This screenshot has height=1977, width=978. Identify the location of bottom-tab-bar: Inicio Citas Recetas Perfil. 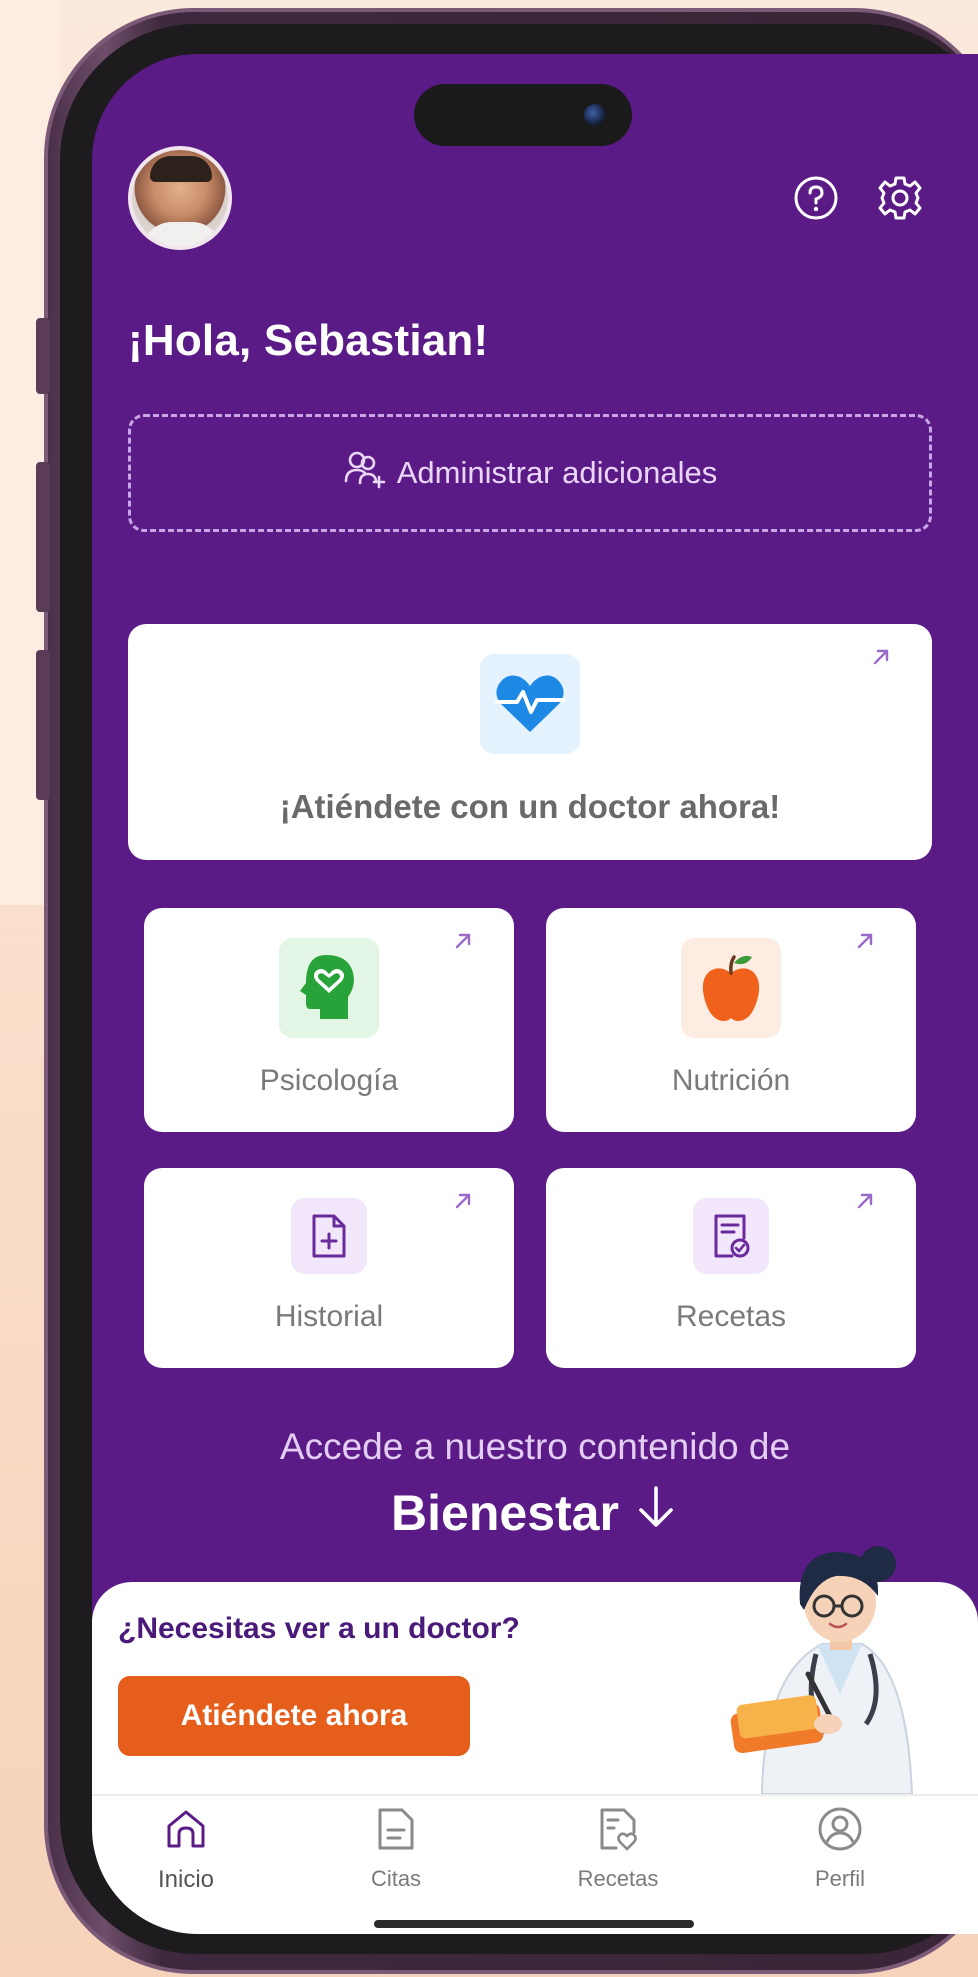
(535, 1864).